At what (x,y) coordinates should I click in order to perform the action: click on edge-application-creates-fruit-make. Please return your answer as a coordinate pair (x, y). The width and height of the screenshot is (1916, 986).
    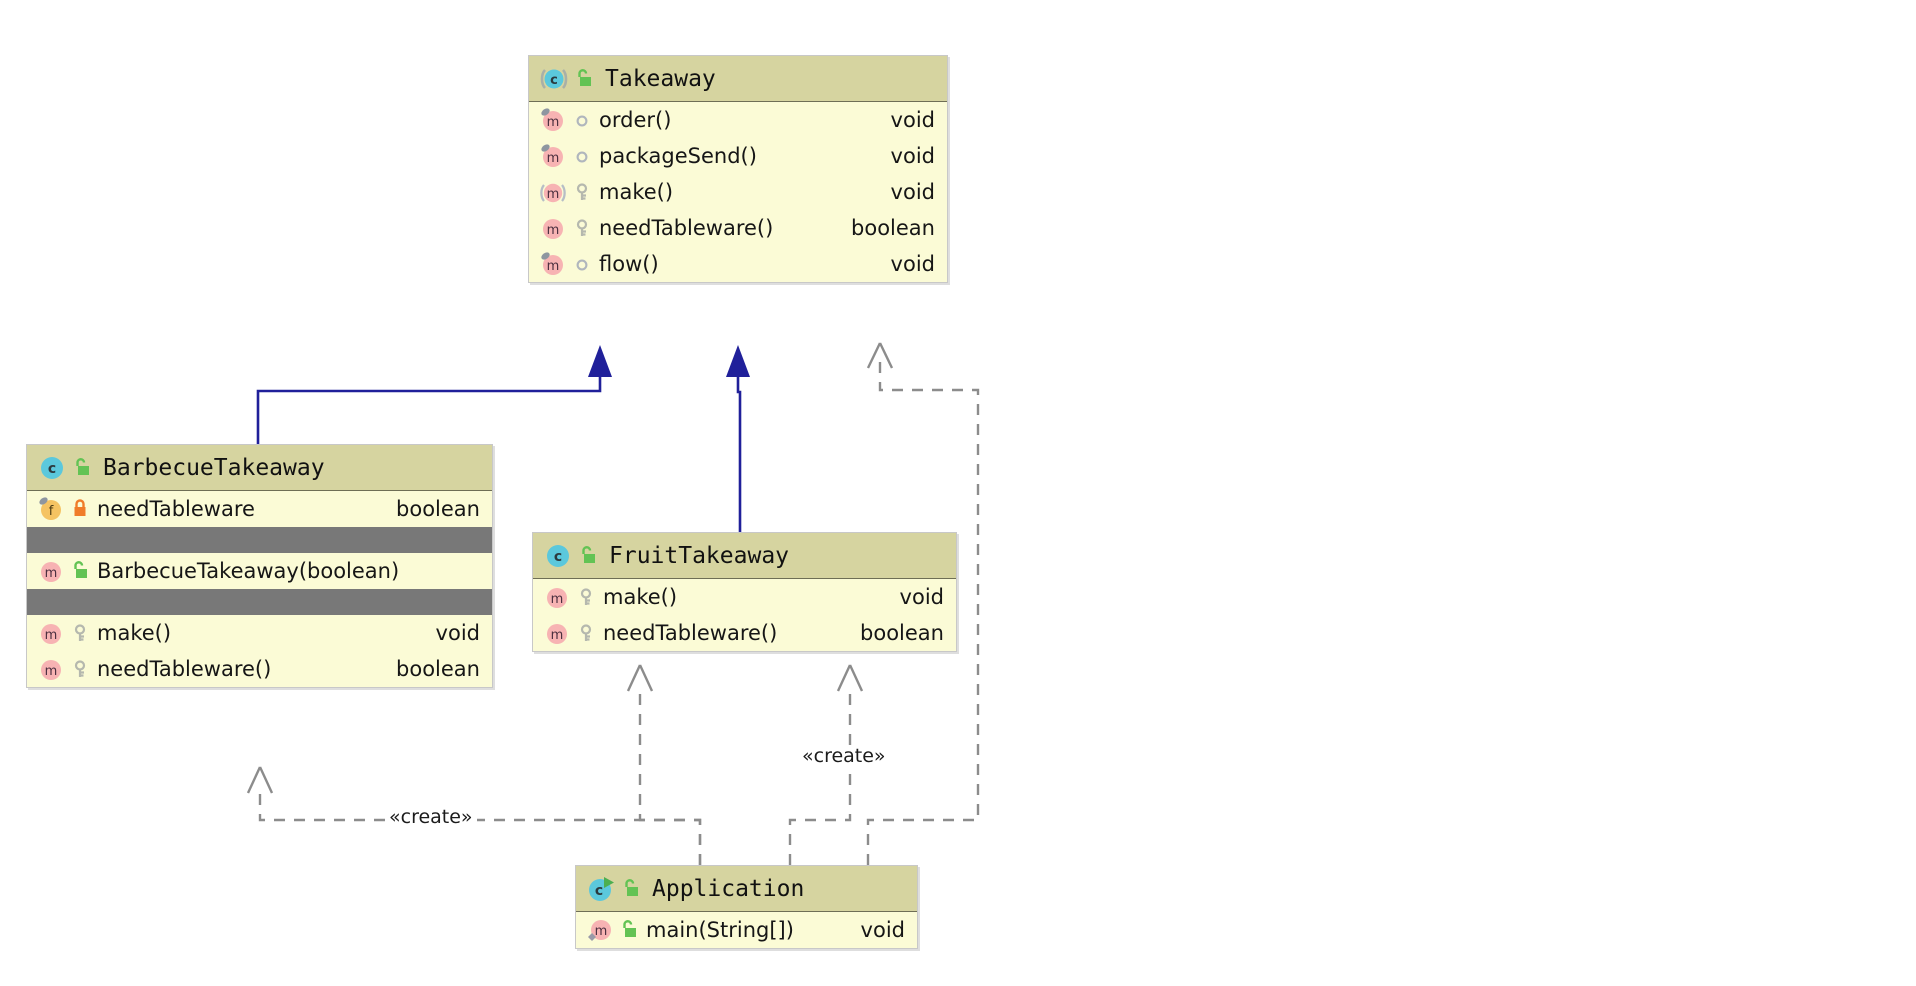
    Looking at the image, I should click on (664, 764).